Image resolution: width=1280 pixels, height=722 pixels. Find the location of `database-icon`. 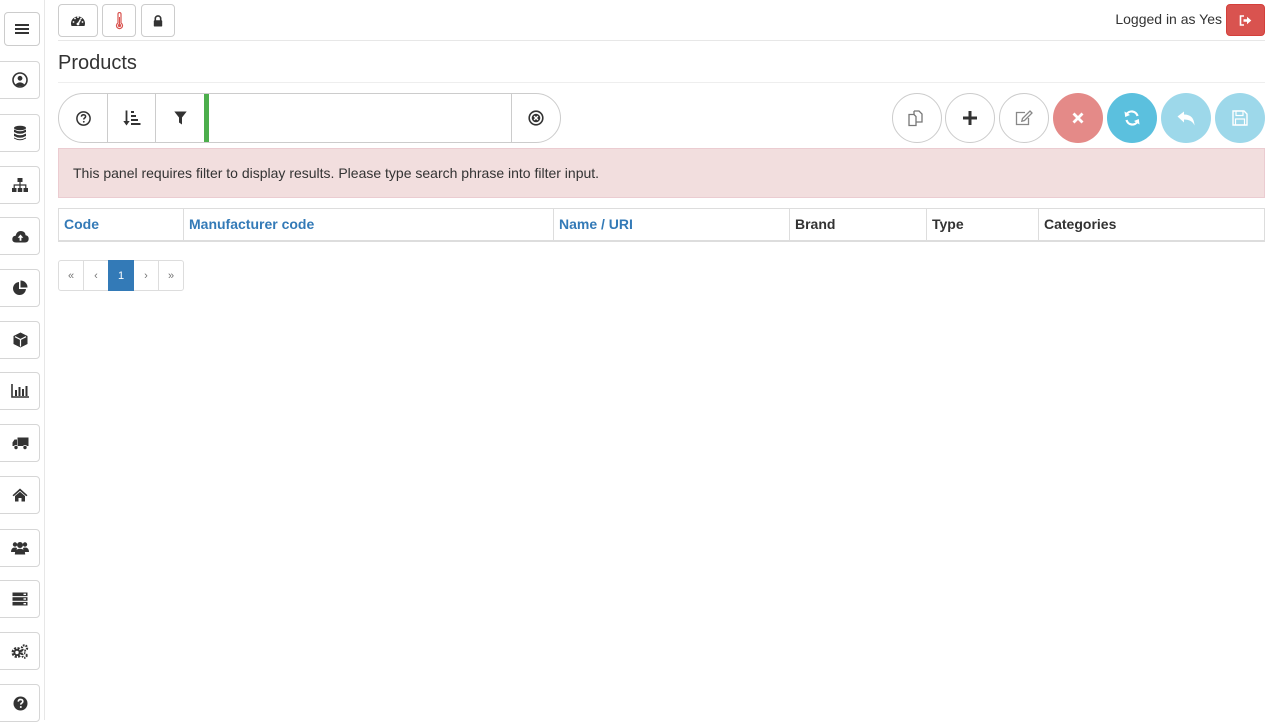

database-icon is located at coordinates (20, 133).